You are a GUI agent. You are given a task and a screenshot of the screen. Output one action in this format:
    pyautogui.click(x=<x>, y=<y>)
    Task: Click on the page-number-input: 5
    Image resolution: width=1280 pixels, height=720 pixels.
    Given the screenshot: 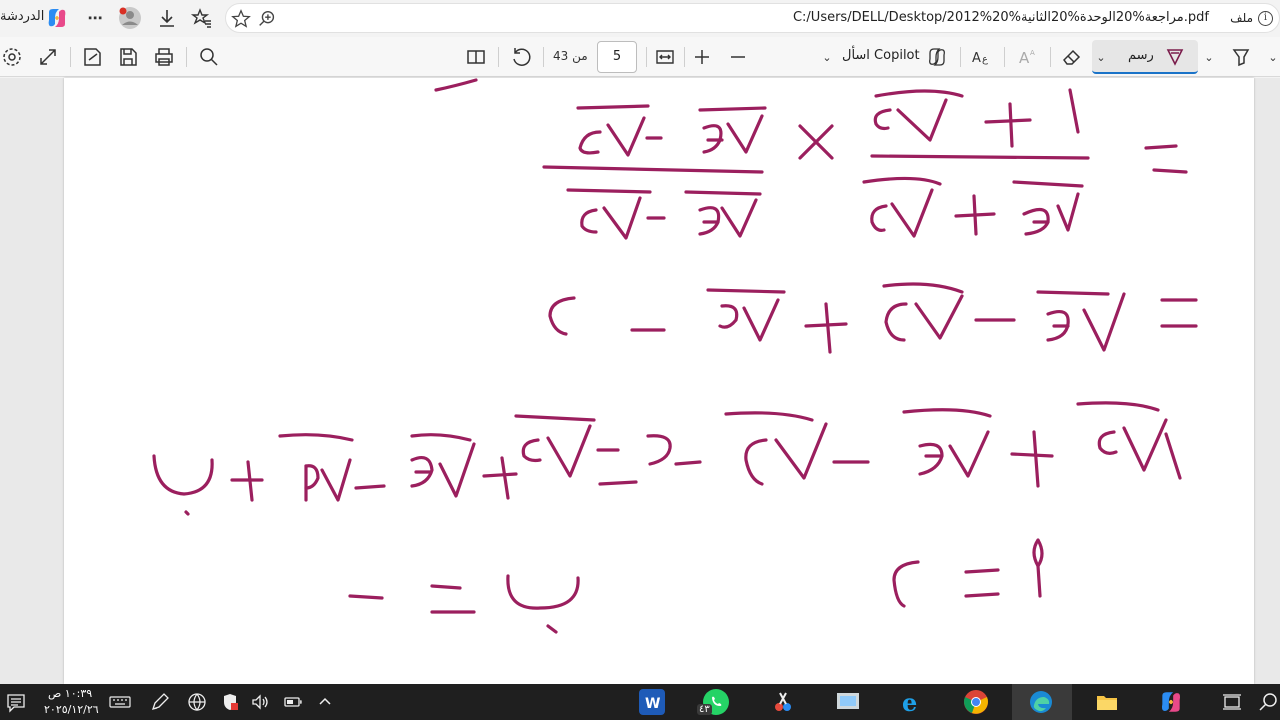 What is the action you would take?
    pyautogui.click(x=617, y=57)
    